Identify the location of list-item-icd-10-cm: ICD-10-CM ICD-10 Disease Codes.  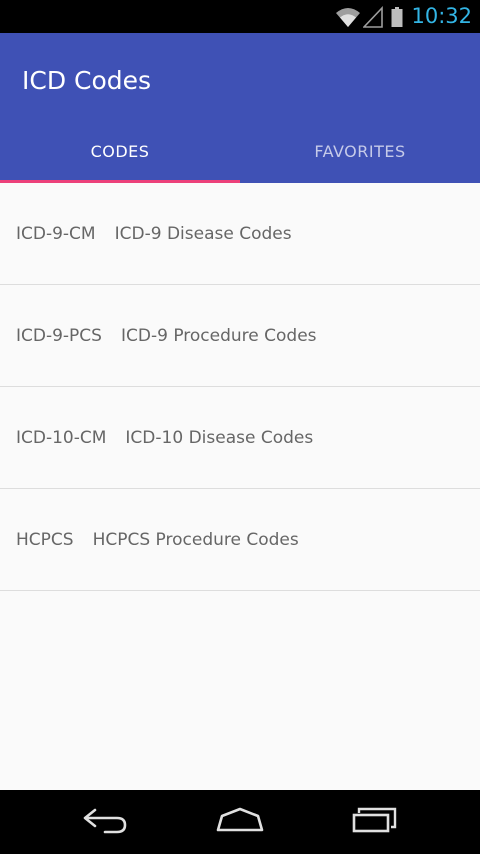
(240, 438).